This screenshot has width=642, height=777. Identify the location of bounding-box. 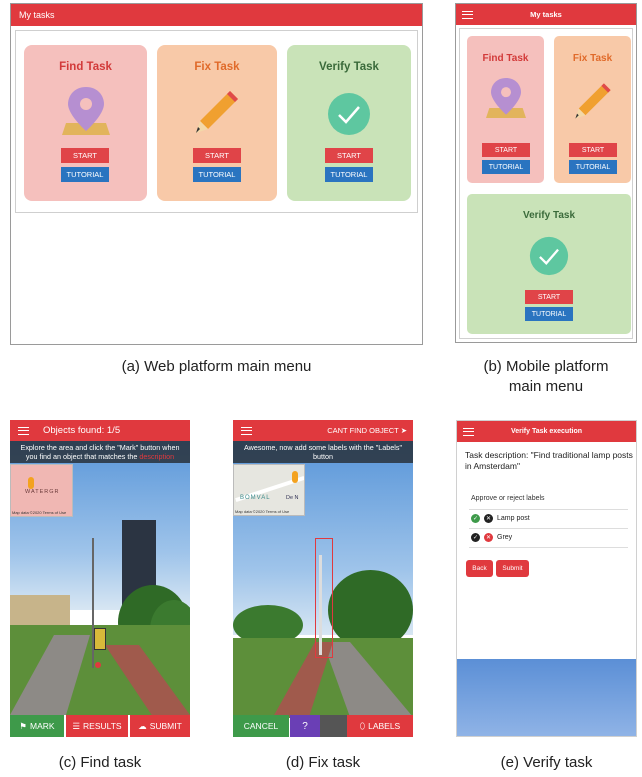
(324, 598).